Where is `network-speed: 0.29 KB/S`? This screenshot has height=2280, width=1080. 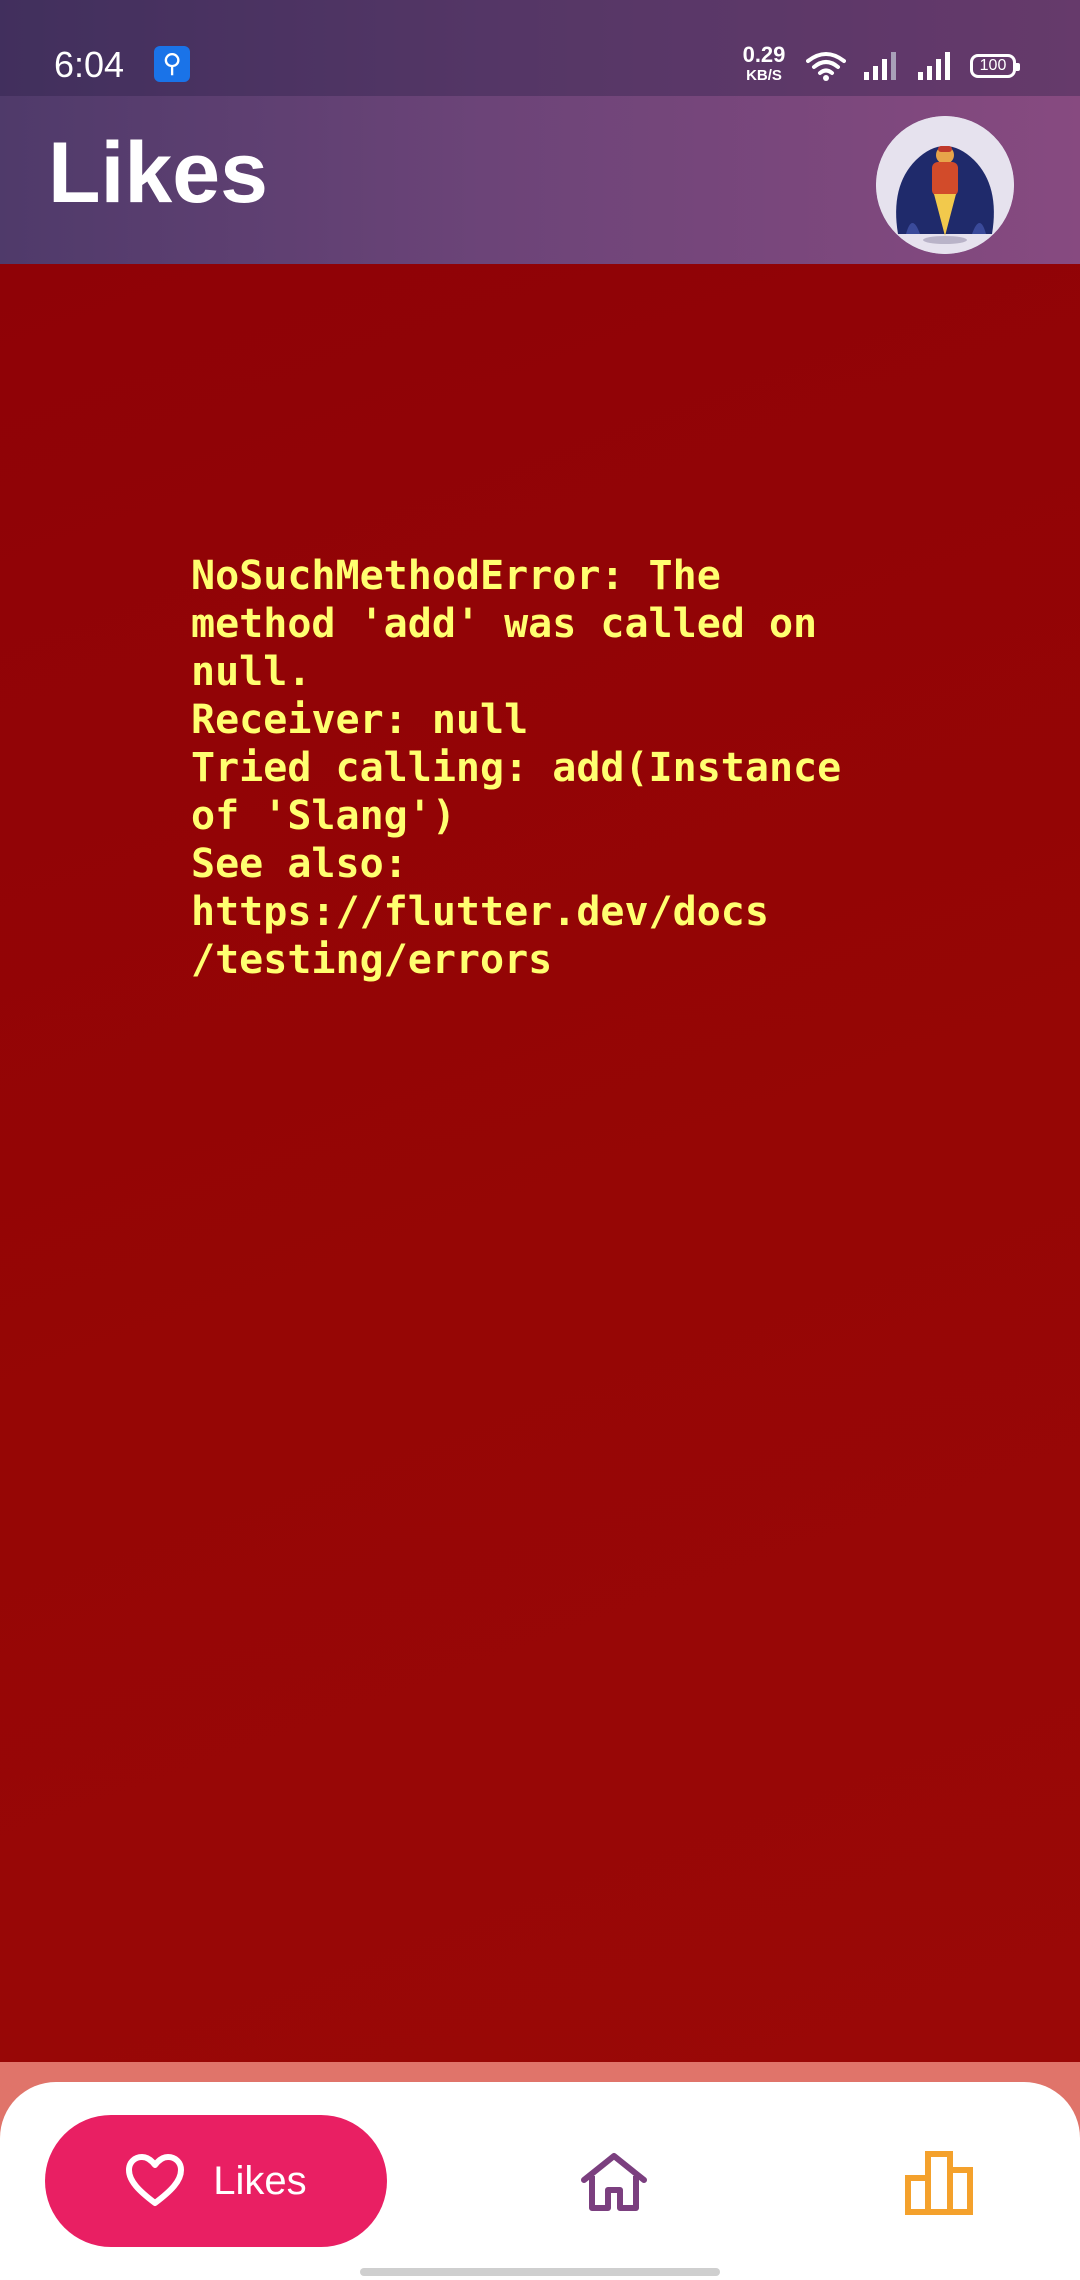 network-speed: 0.29 KB/S is located at coordinates (764, 63).